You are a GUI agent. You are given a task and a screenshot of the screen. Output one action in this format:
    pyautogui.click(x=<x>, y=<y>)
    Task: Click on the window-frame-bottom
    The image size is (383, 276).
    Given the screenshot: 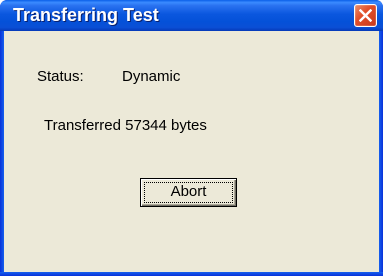 What is the action you would take?
    pyautogui.click(x=191, y=274)
    